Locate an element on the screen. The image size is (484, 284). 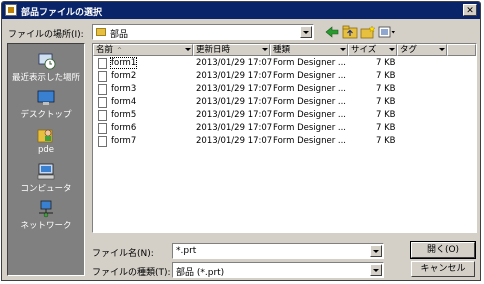
file-name: form7 is located at coordinates (124, 141).